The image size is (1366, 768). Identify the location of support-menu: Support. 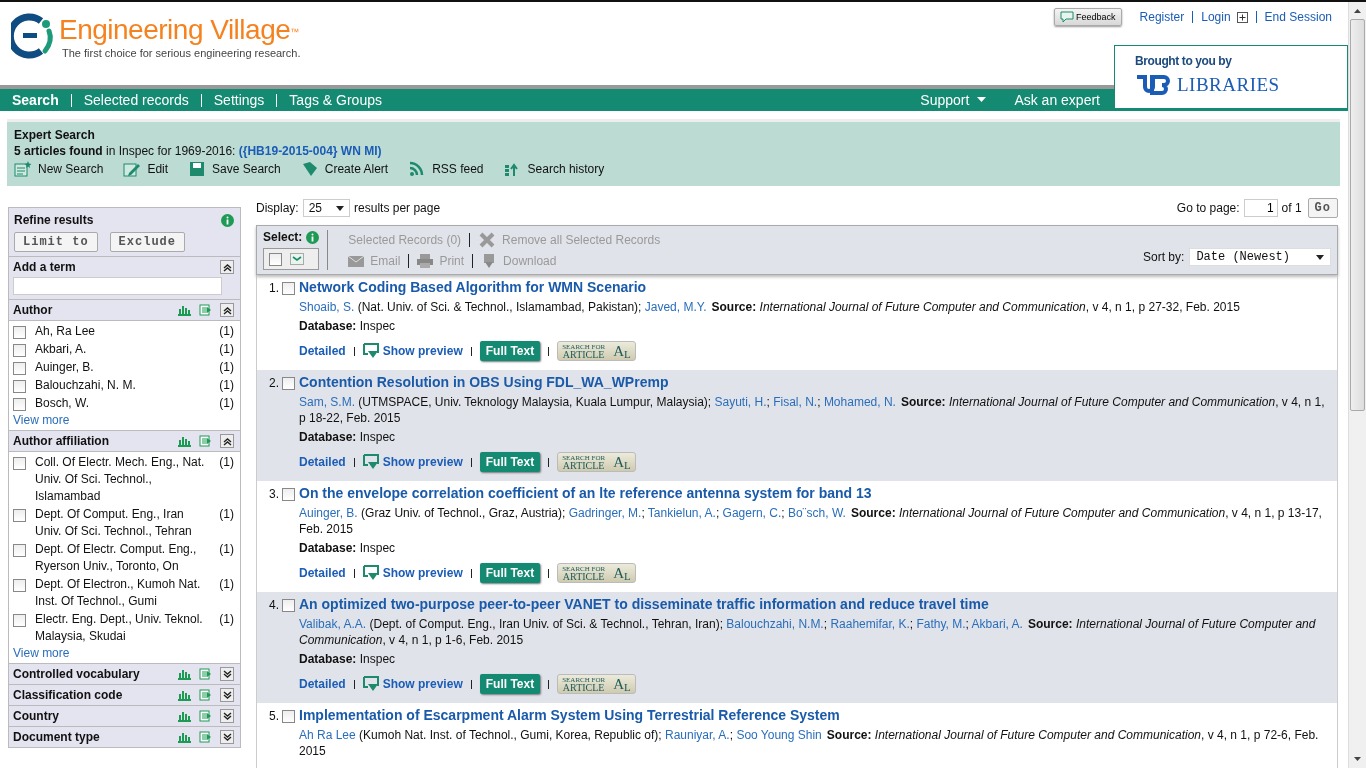
(953, 100).